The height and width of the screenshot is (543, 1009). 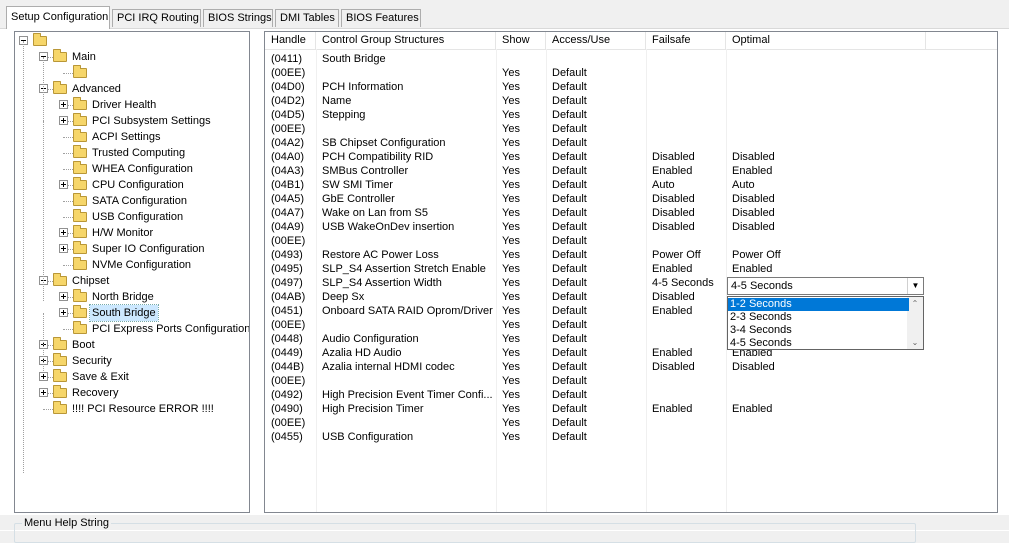 What do you see at coordinates (818, 343) in the screenshot?
I see `dropdown-option: 4-5 Seconds` at bounding box center [818, 343].